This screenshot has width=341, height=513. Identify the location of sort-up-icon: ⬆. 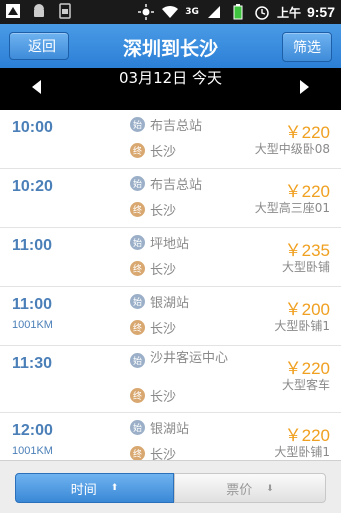
(114, 488).